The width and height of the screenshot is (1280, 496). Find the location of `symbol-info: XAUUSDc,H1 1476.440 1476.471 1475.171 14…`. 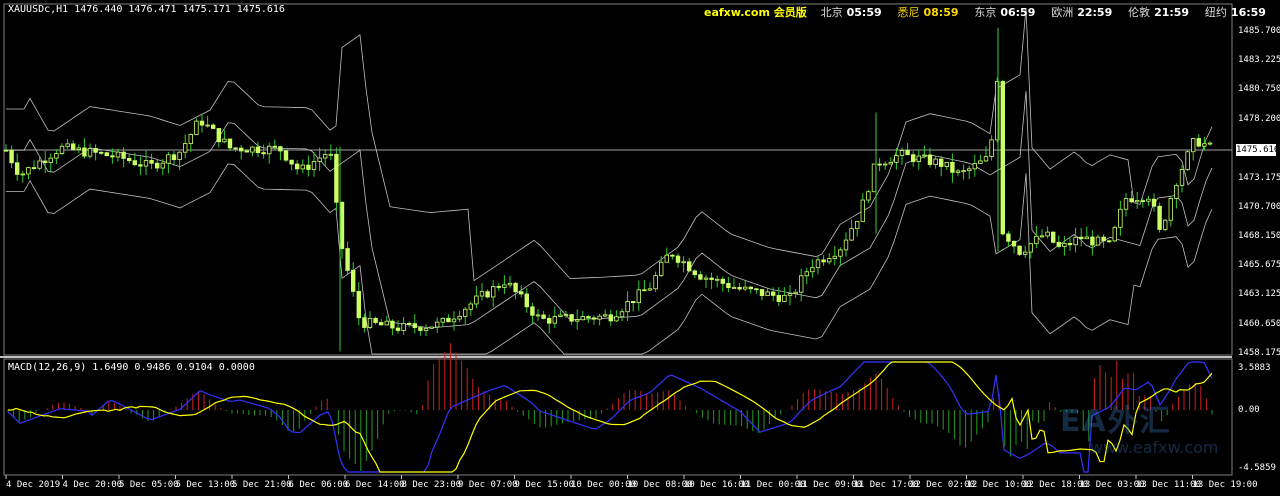

symbol-info: XAUUSDc,H1 1476.440 1476.471 1475.171 14… is located at coordinates (146, 9).